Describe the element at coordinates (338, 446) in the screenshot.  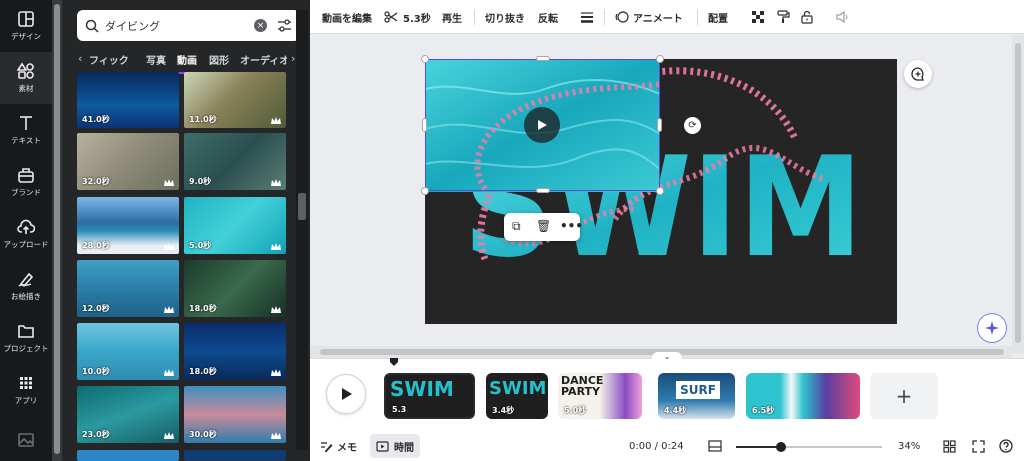
I see `notes-button: メモ` at that location.